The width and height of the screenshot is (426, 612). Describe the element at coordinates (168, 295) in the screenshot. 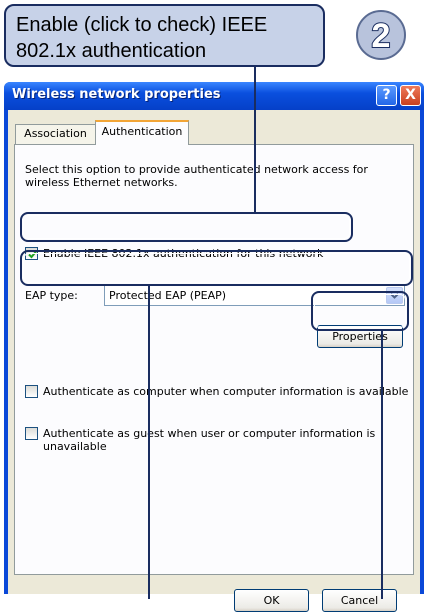

I see `eap-type-value: Protected EAP (PEAP)` at that location.